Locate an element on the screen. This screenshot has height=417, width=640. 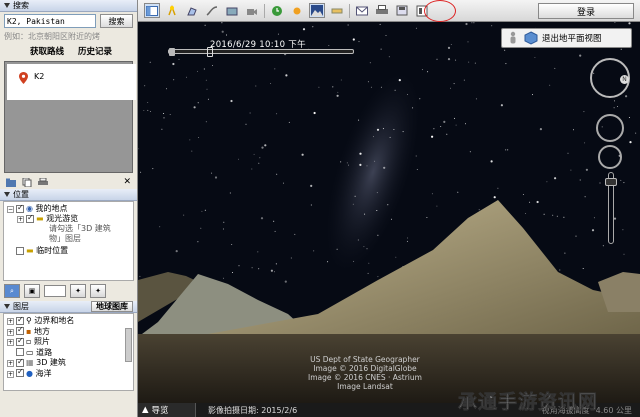
search-input is located at coordinates (50, 21).